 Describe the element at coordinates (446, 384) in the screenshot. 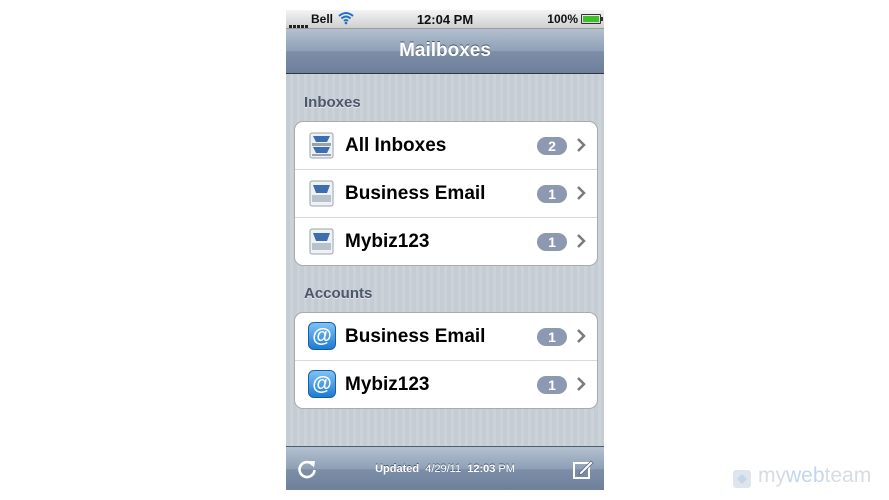

I see `account-row-mybiz123: @ Mybiz123 1` at that location.